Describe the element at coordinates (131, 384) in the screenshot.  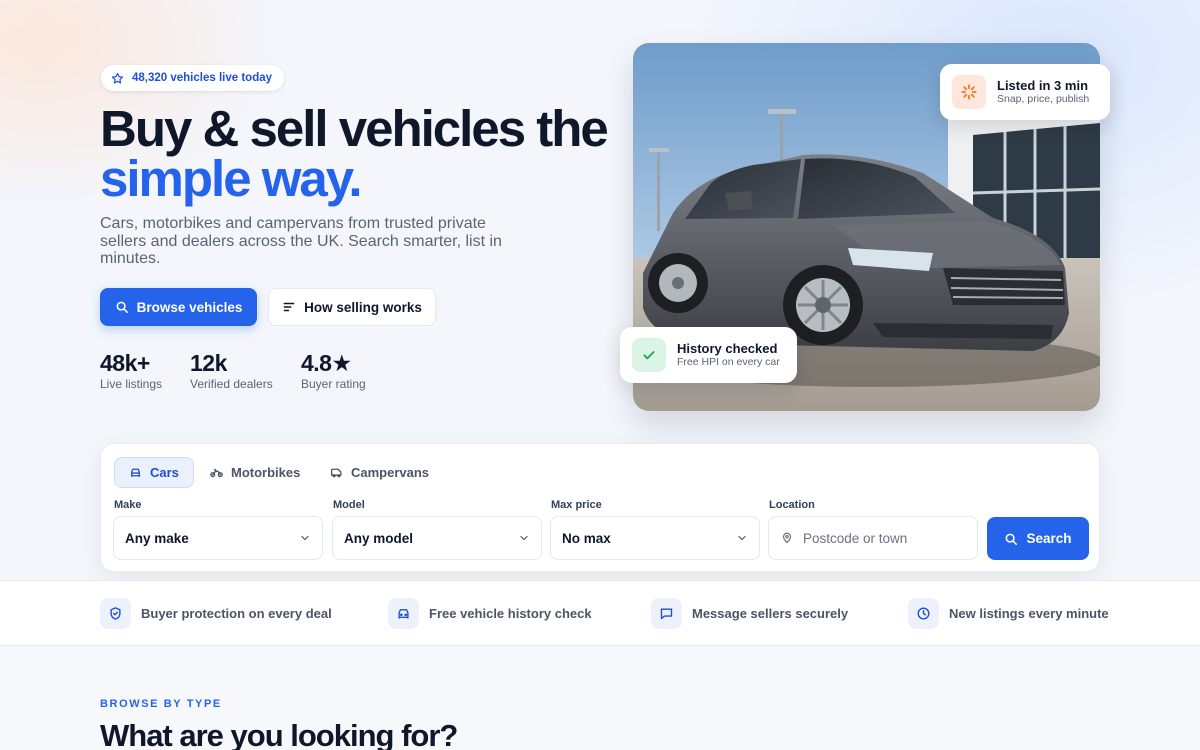
I see `stat-label: Live listings` at that location.